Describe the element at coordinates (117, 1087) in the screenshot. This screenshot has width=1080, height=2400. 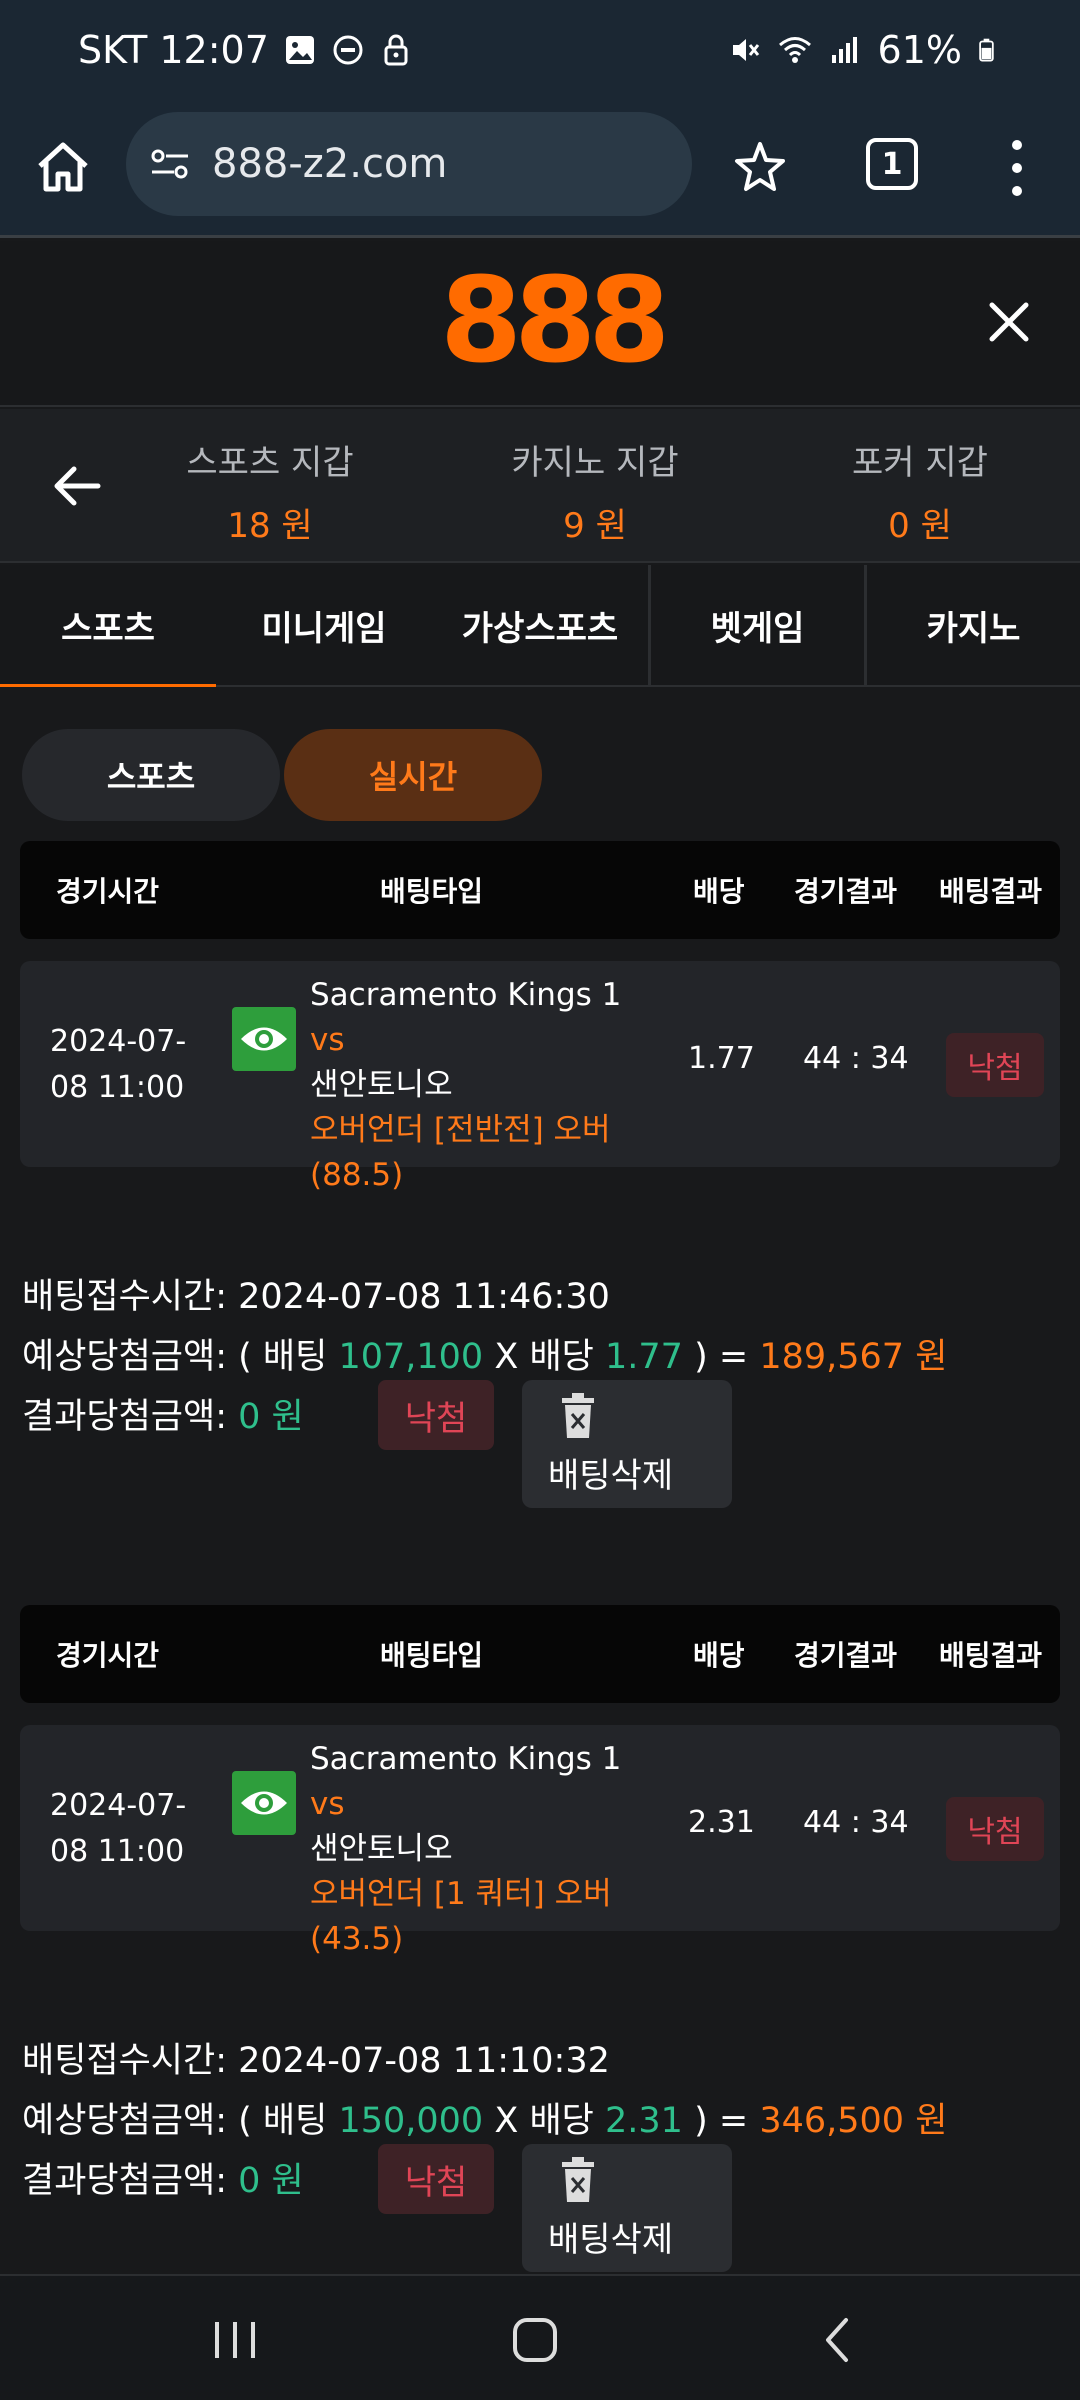
I see `date-line: 08 11:00` at that location.